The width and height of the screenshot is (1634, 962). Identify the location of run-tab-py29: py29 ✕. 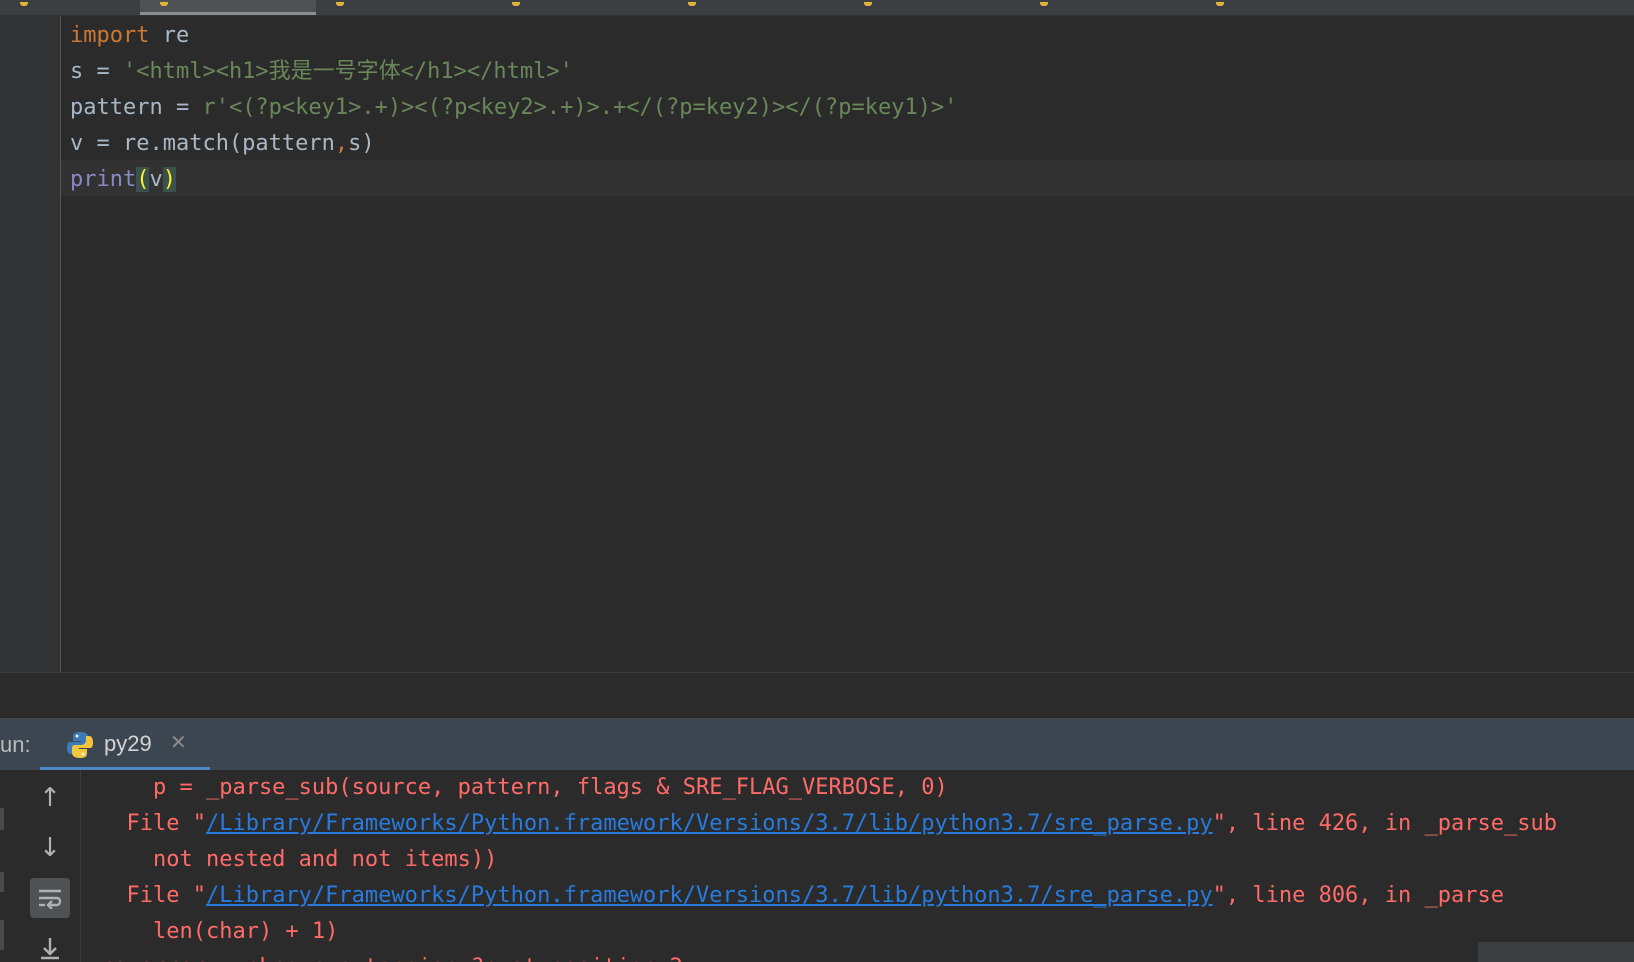
(125, 745).